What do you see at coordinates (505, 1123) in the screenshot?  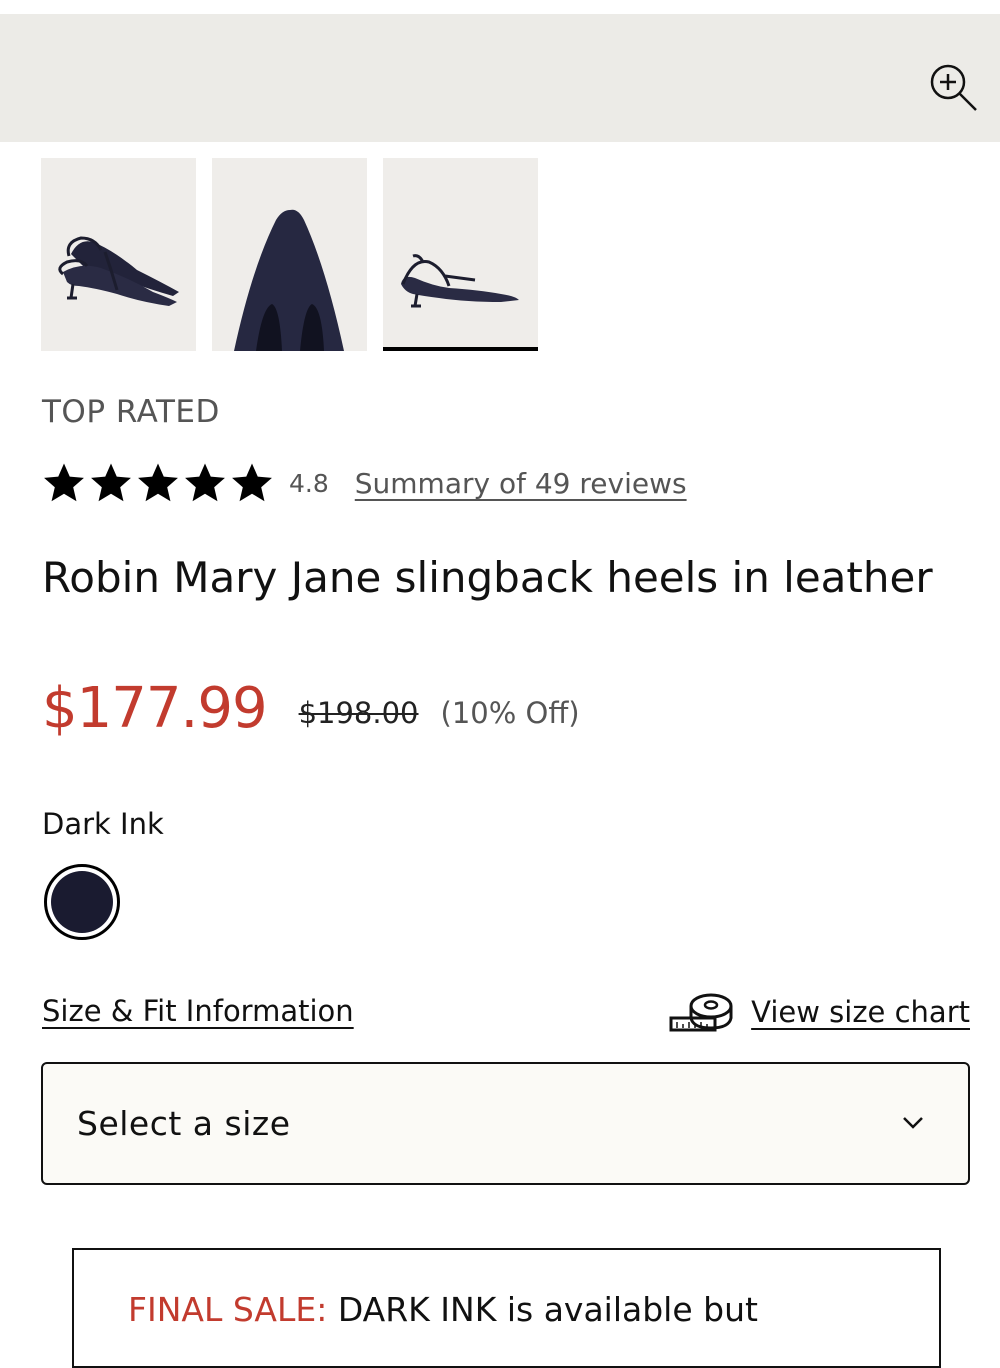 I see `size-select: Select a size` at bounding box center [505, 1123].